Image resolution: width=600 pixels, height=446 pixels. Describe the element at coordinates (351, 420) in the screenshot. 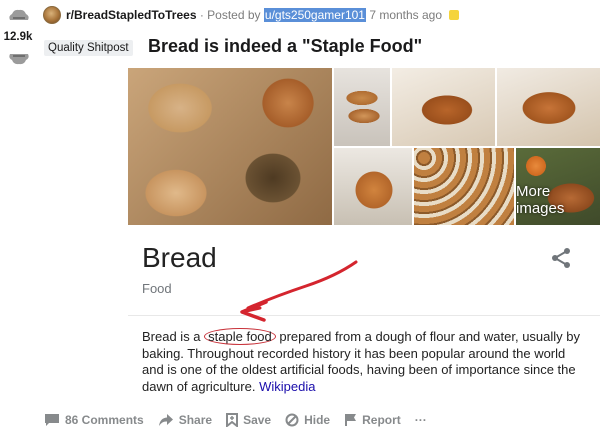

I see `report-flag-icon` at that location.